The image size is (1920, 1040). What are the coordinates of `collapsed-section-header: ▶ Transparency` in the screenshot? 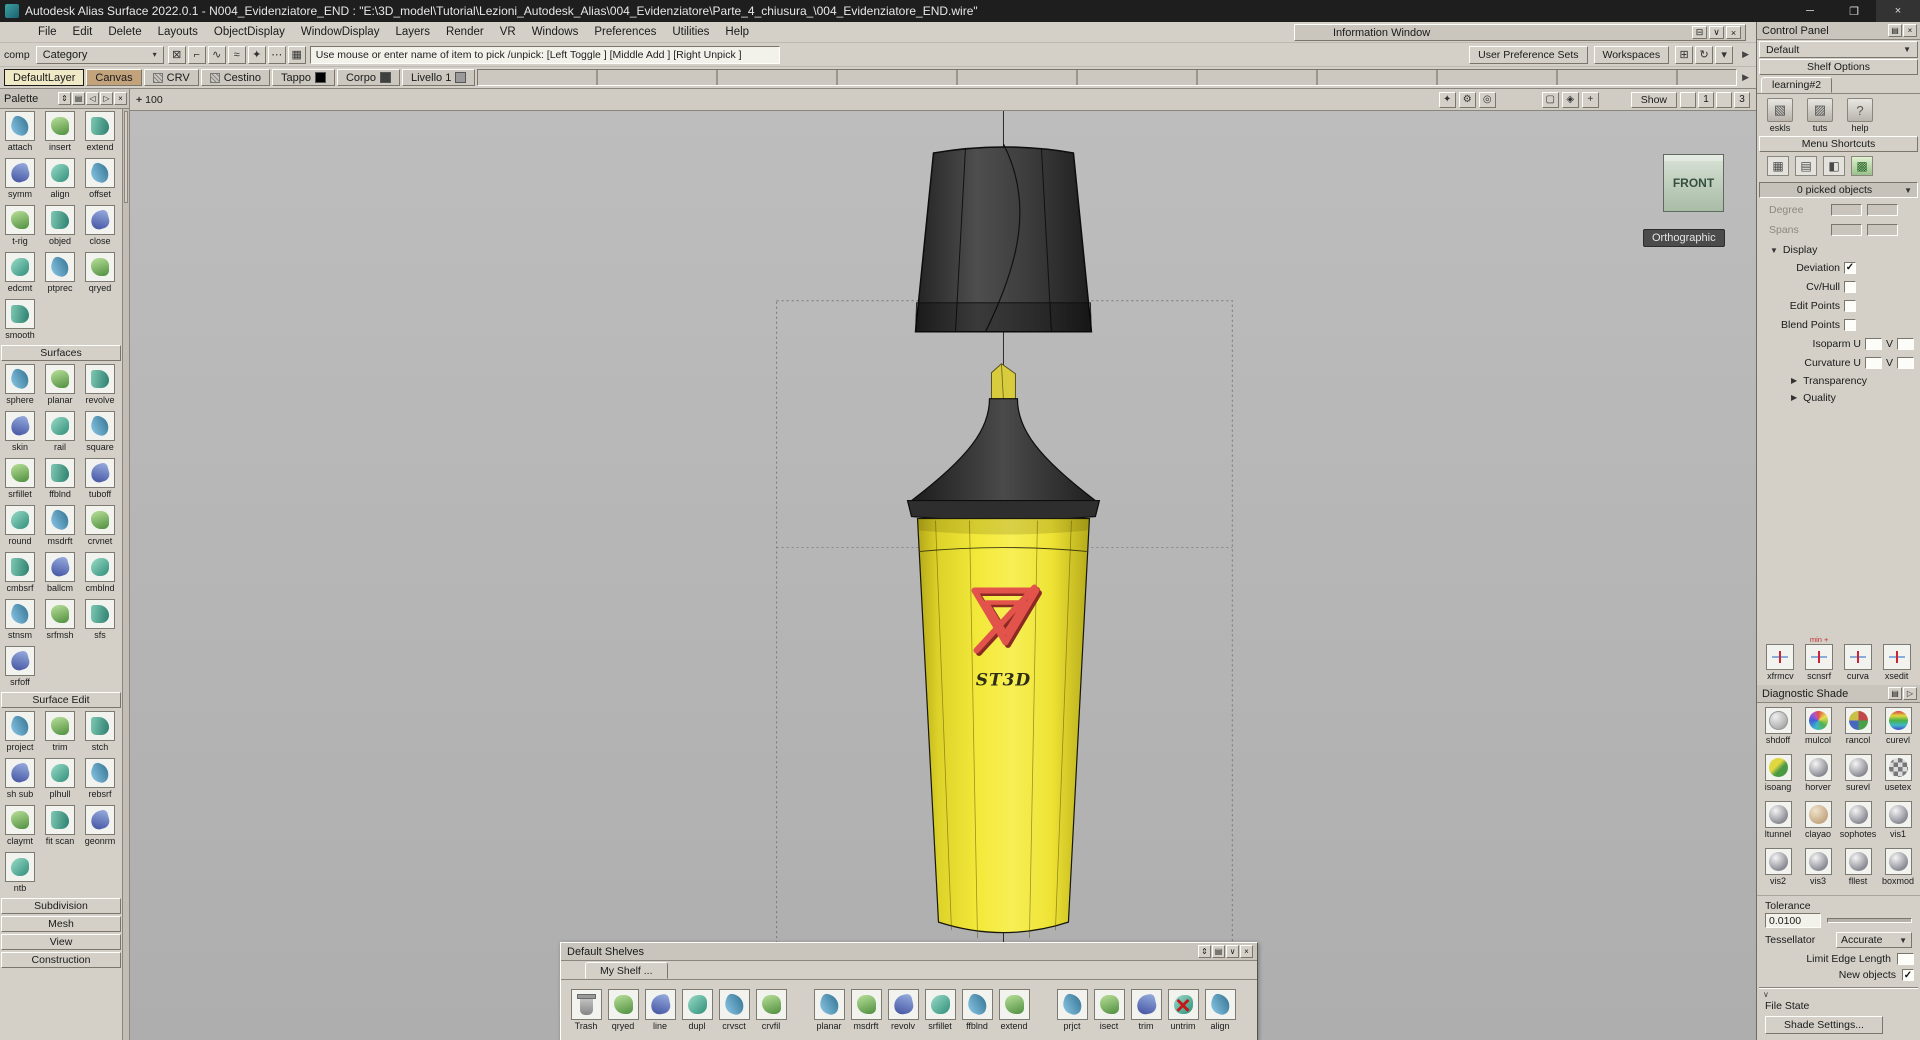 It's located at (1838, 380).